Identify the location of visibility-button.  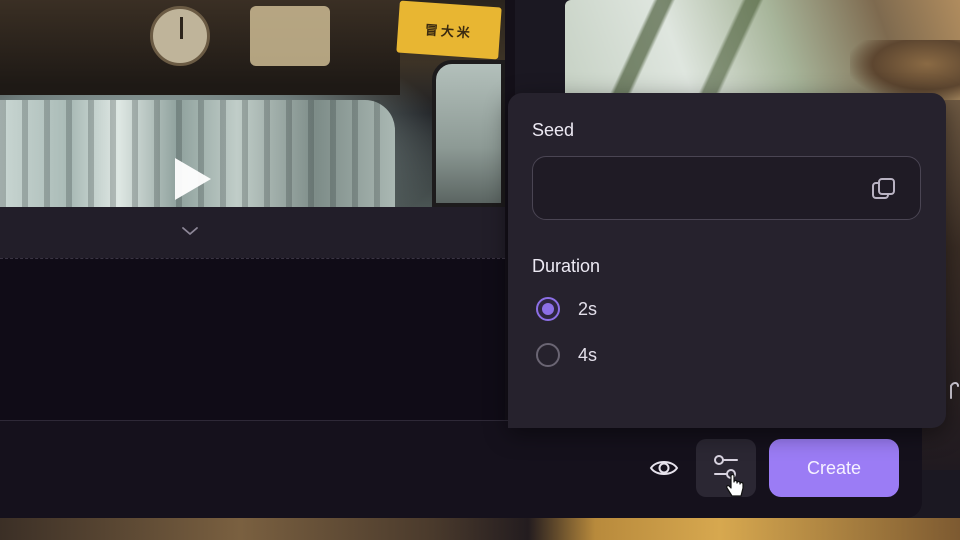
(664, 468).